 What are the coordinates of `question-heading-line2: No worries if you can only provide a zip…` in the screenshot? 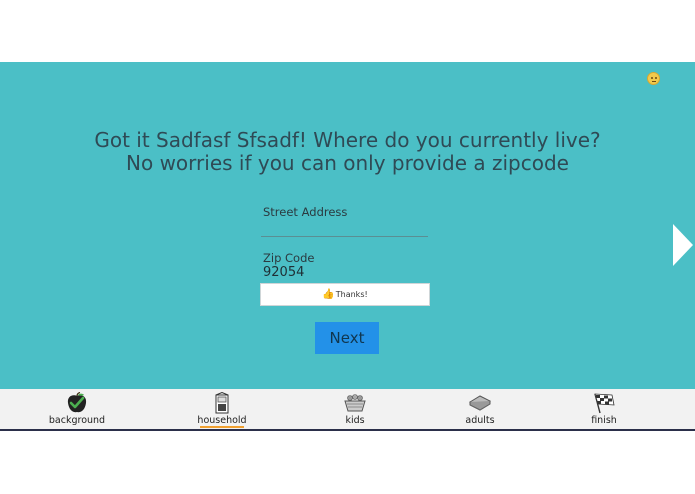 It's located at (347, 163).